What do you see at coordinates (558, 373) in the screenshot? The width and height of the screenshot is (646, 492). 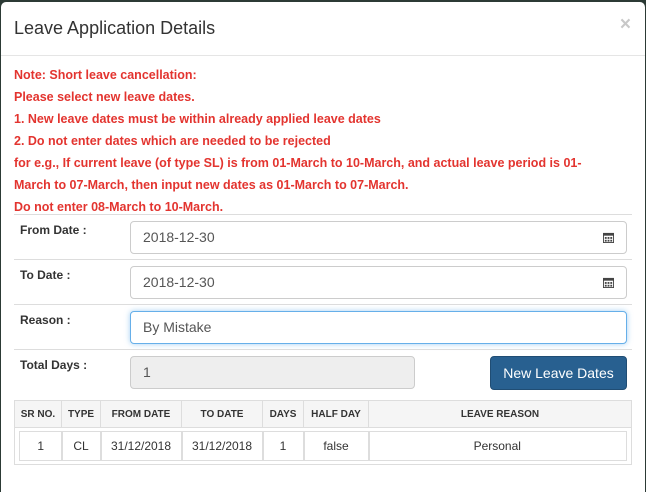 I see `new-leave-dates-button: New Leave Dates` at bounding box center [558, 373].